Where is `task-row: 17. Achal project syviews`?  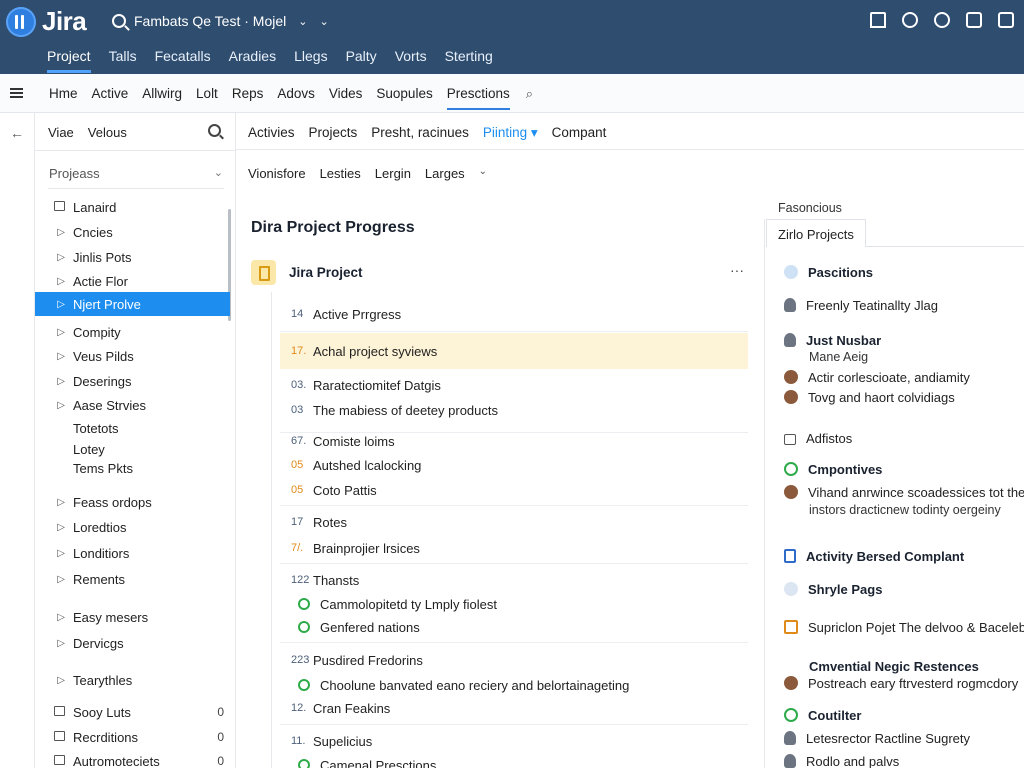 task-row: 17. Achal project syviews is located at coordinates (514, 351).